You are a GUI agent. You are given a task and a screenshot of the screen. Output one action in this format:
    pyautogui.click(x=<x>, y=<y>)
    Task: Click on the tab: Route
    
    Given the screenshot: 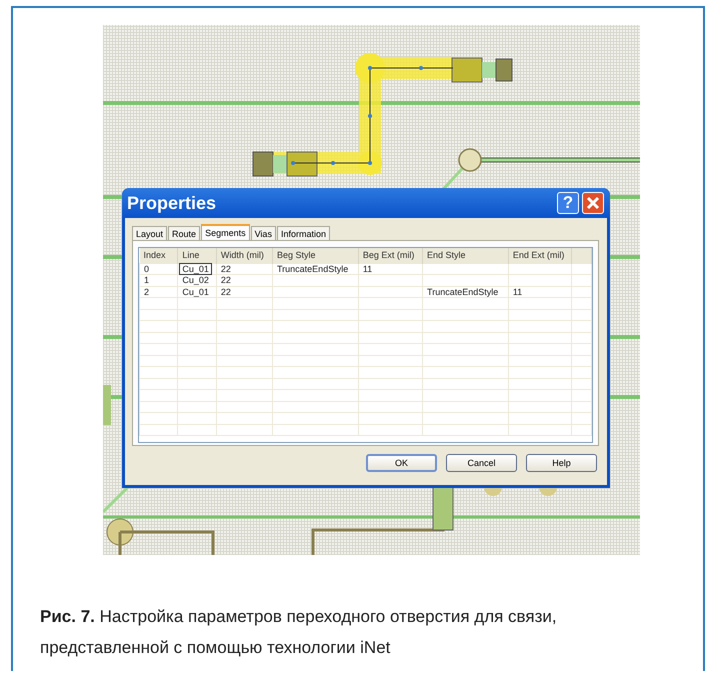 What is the action you would take?
    pyautogui.click(x=184, y=233)
    